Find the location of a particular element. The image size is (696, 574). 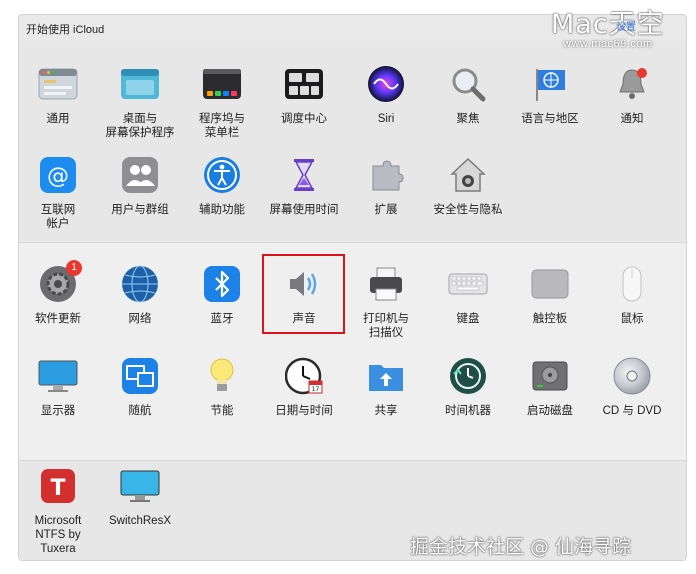

desktop-icon is located at coordinates (140, 84).